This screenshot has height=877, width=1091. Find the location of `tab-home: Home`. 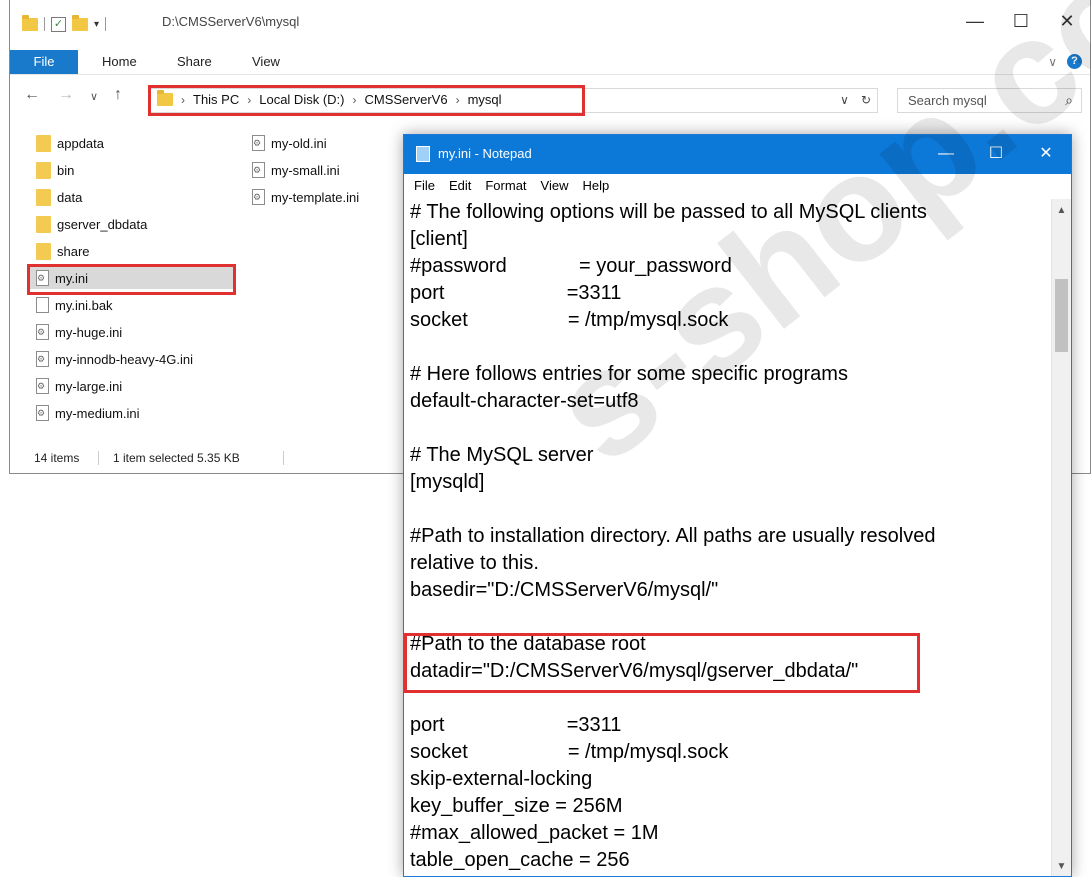

tab-home: Home is located at coordinates (119, 62).